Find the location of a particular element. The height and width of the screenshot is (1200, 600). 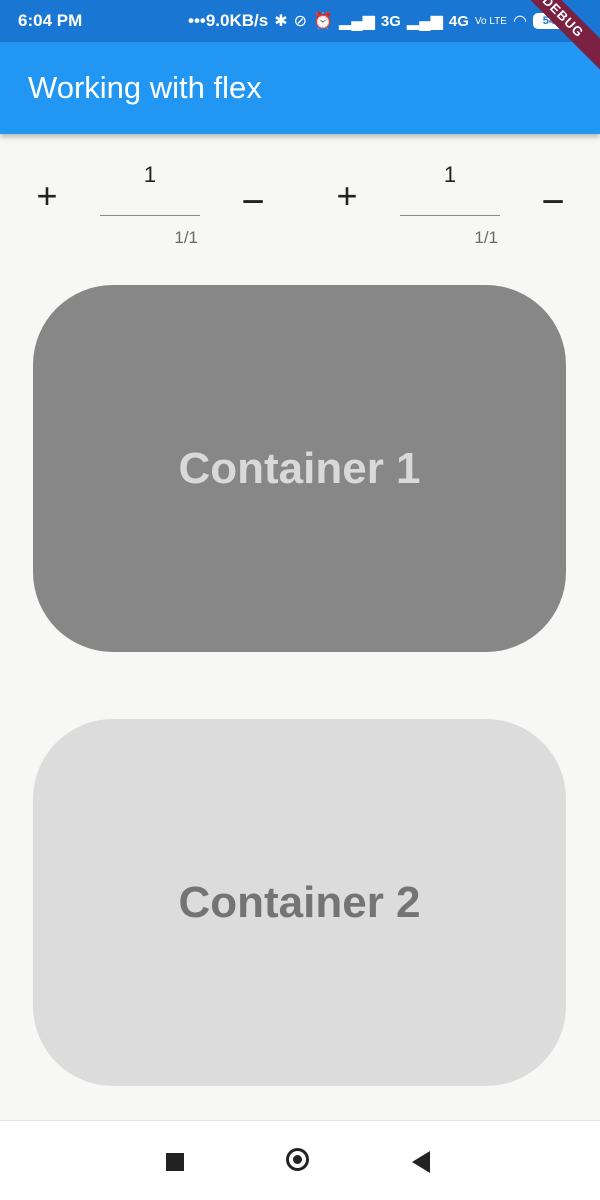

bluetooth-icon: ✱ is located at coordinates (281, 21).